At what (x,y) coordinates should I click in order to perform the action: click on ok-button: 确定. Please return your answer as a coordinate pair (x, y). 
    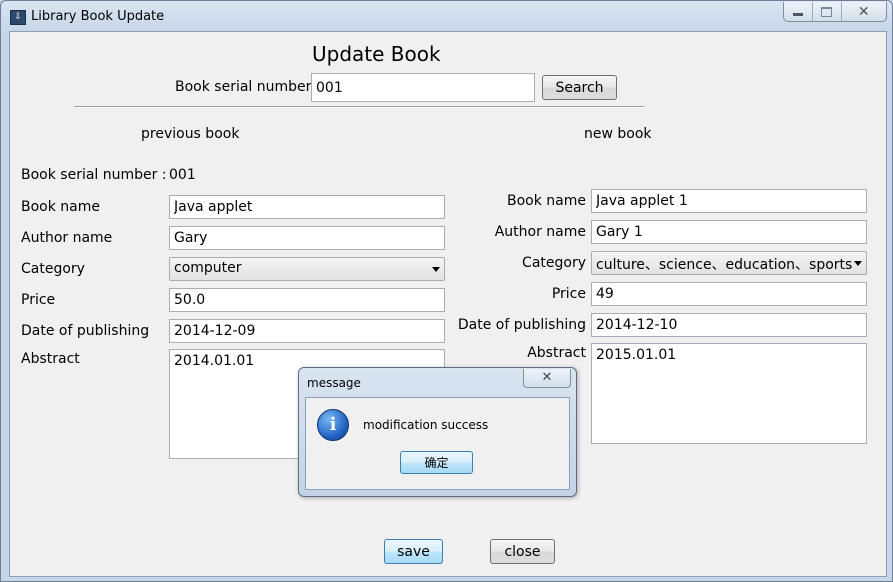
    Looking at the image, I should click on (436, 462).